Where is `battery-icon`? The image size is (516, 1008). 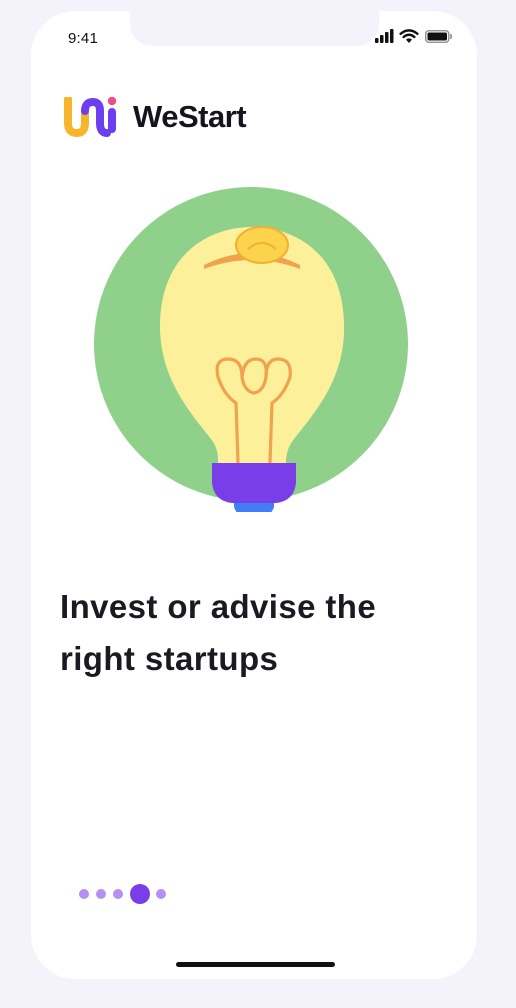
battery-icon is located at coordinates (439, 39).